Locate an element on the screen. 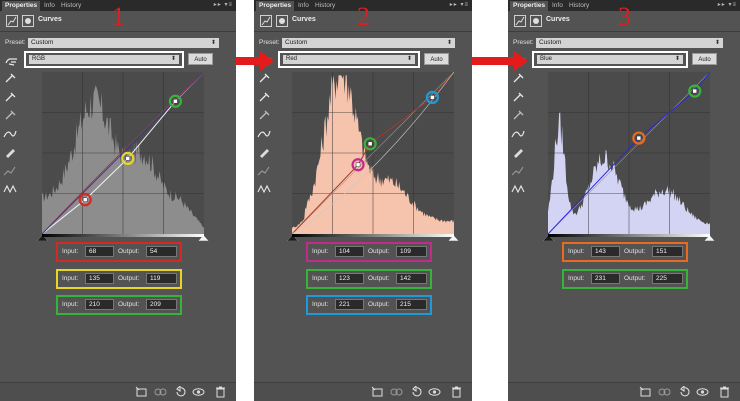 This screenshot has width=740, height=401. channel-dropdown: RGB ⬍ is located at coordinates (104, 59).